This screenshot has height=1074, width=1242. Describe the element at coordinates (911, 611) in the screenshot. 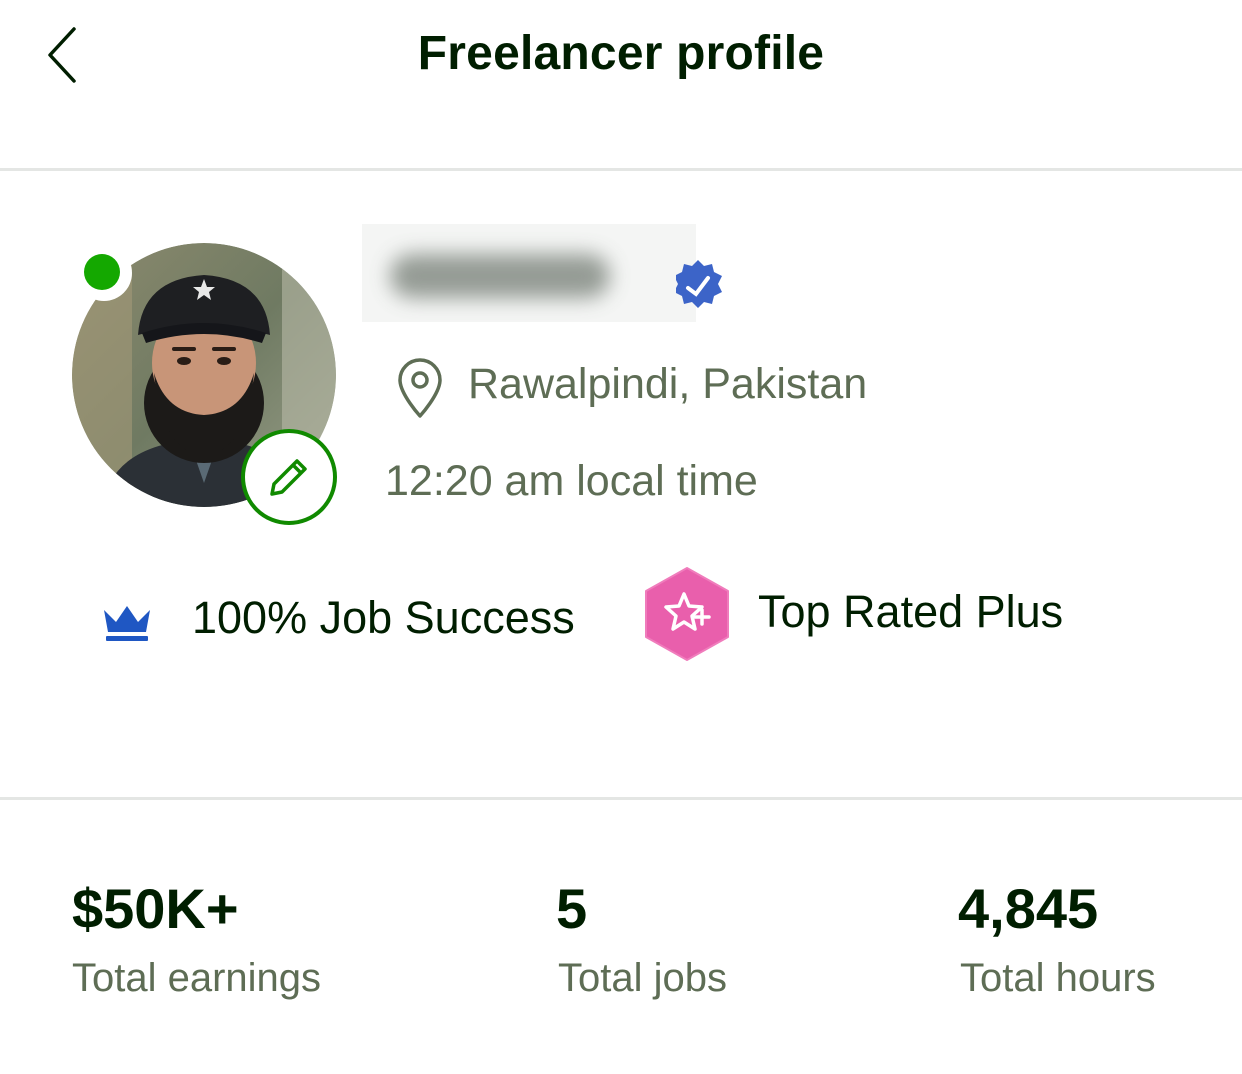

I see `top-rated-plus-badge: Top Rated Plus` at that location.